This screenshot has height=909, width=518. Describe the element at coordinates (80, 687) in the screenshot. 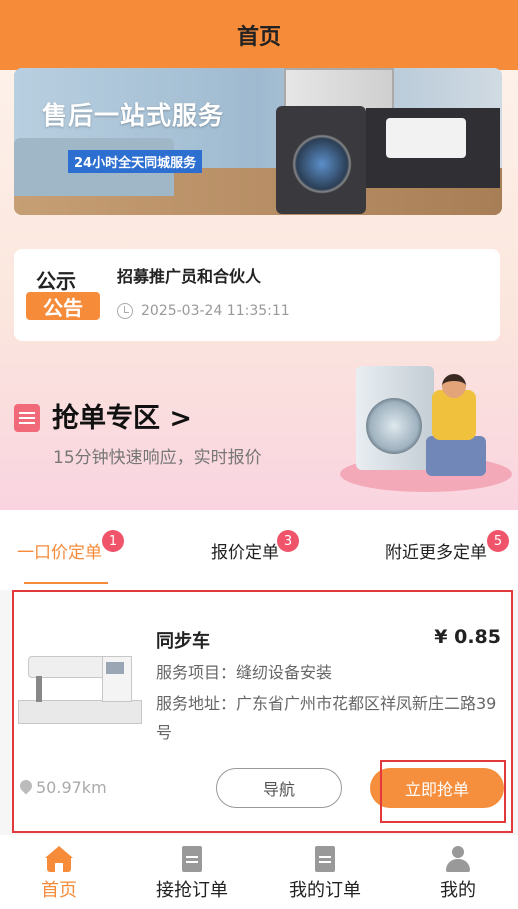

I see `sewing-machine-image` at that location.